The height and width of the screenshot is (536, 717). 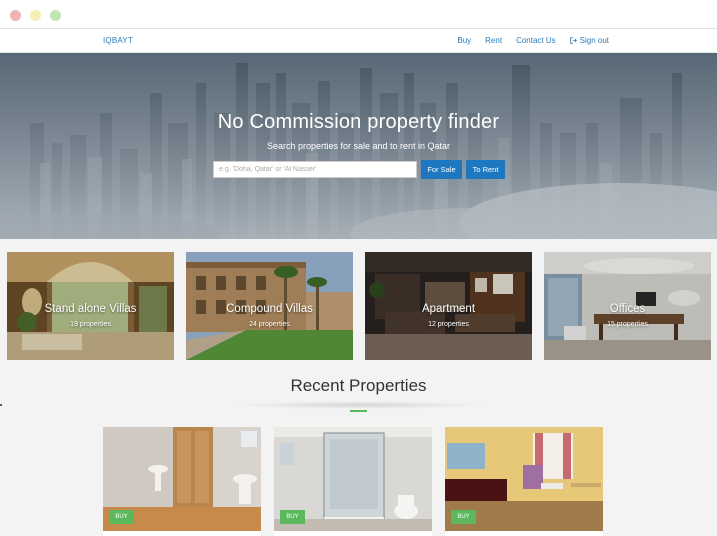 What do you see at coordinates (448, 324) in the screenshot?
I see `category-count: 12 properties` at bounding box center [448, 324].